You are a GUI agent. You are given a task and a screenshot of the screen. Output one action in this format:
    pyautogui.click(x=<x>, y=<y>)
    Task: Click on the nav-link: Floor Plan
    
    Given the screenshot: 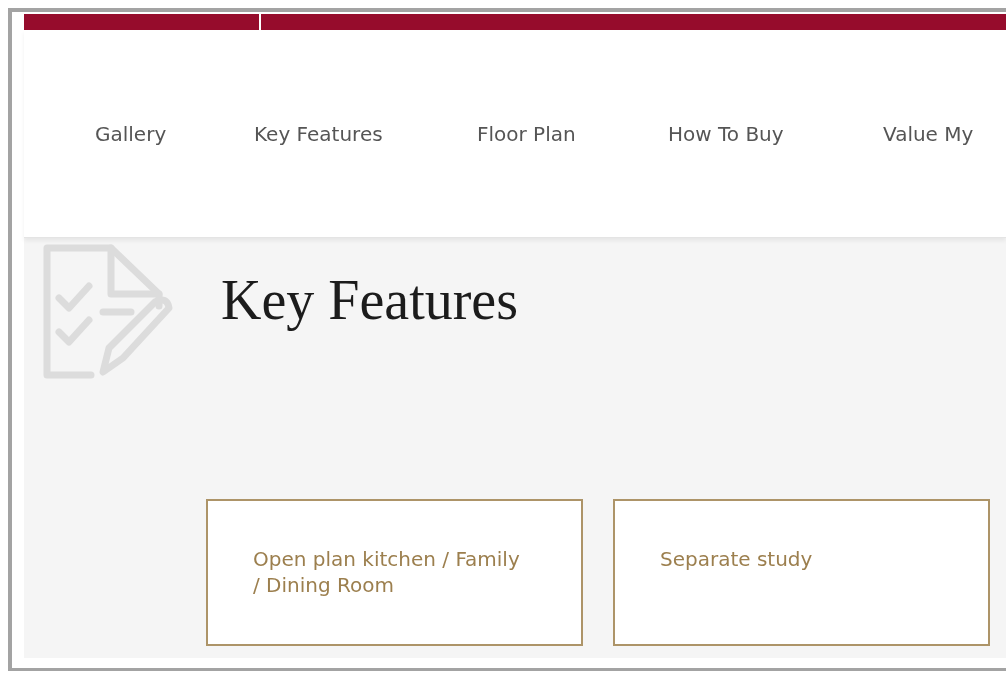 What is the action you would take?
    pyautogui.click(x=572, y=133)
    